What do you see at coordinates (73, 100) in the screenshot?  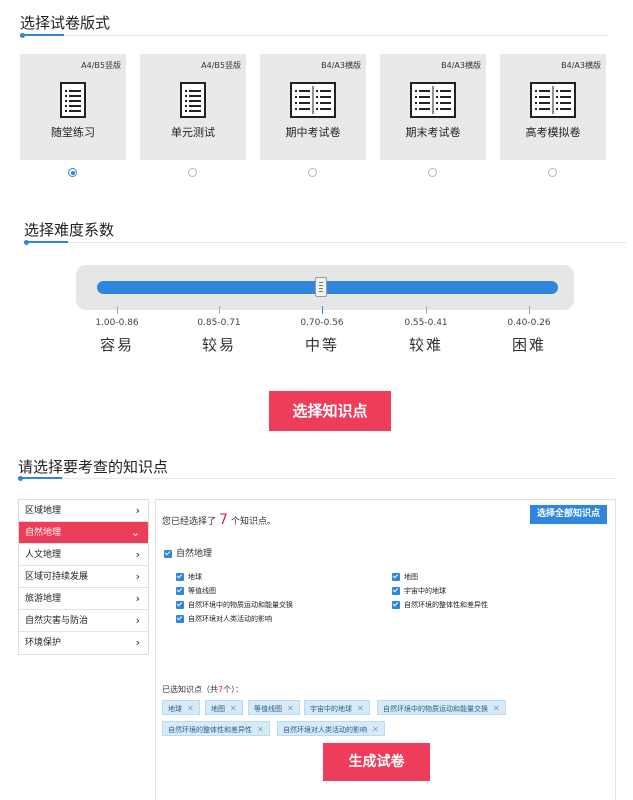 I see `portrait-document-icon` at bounding box center [73, 100].